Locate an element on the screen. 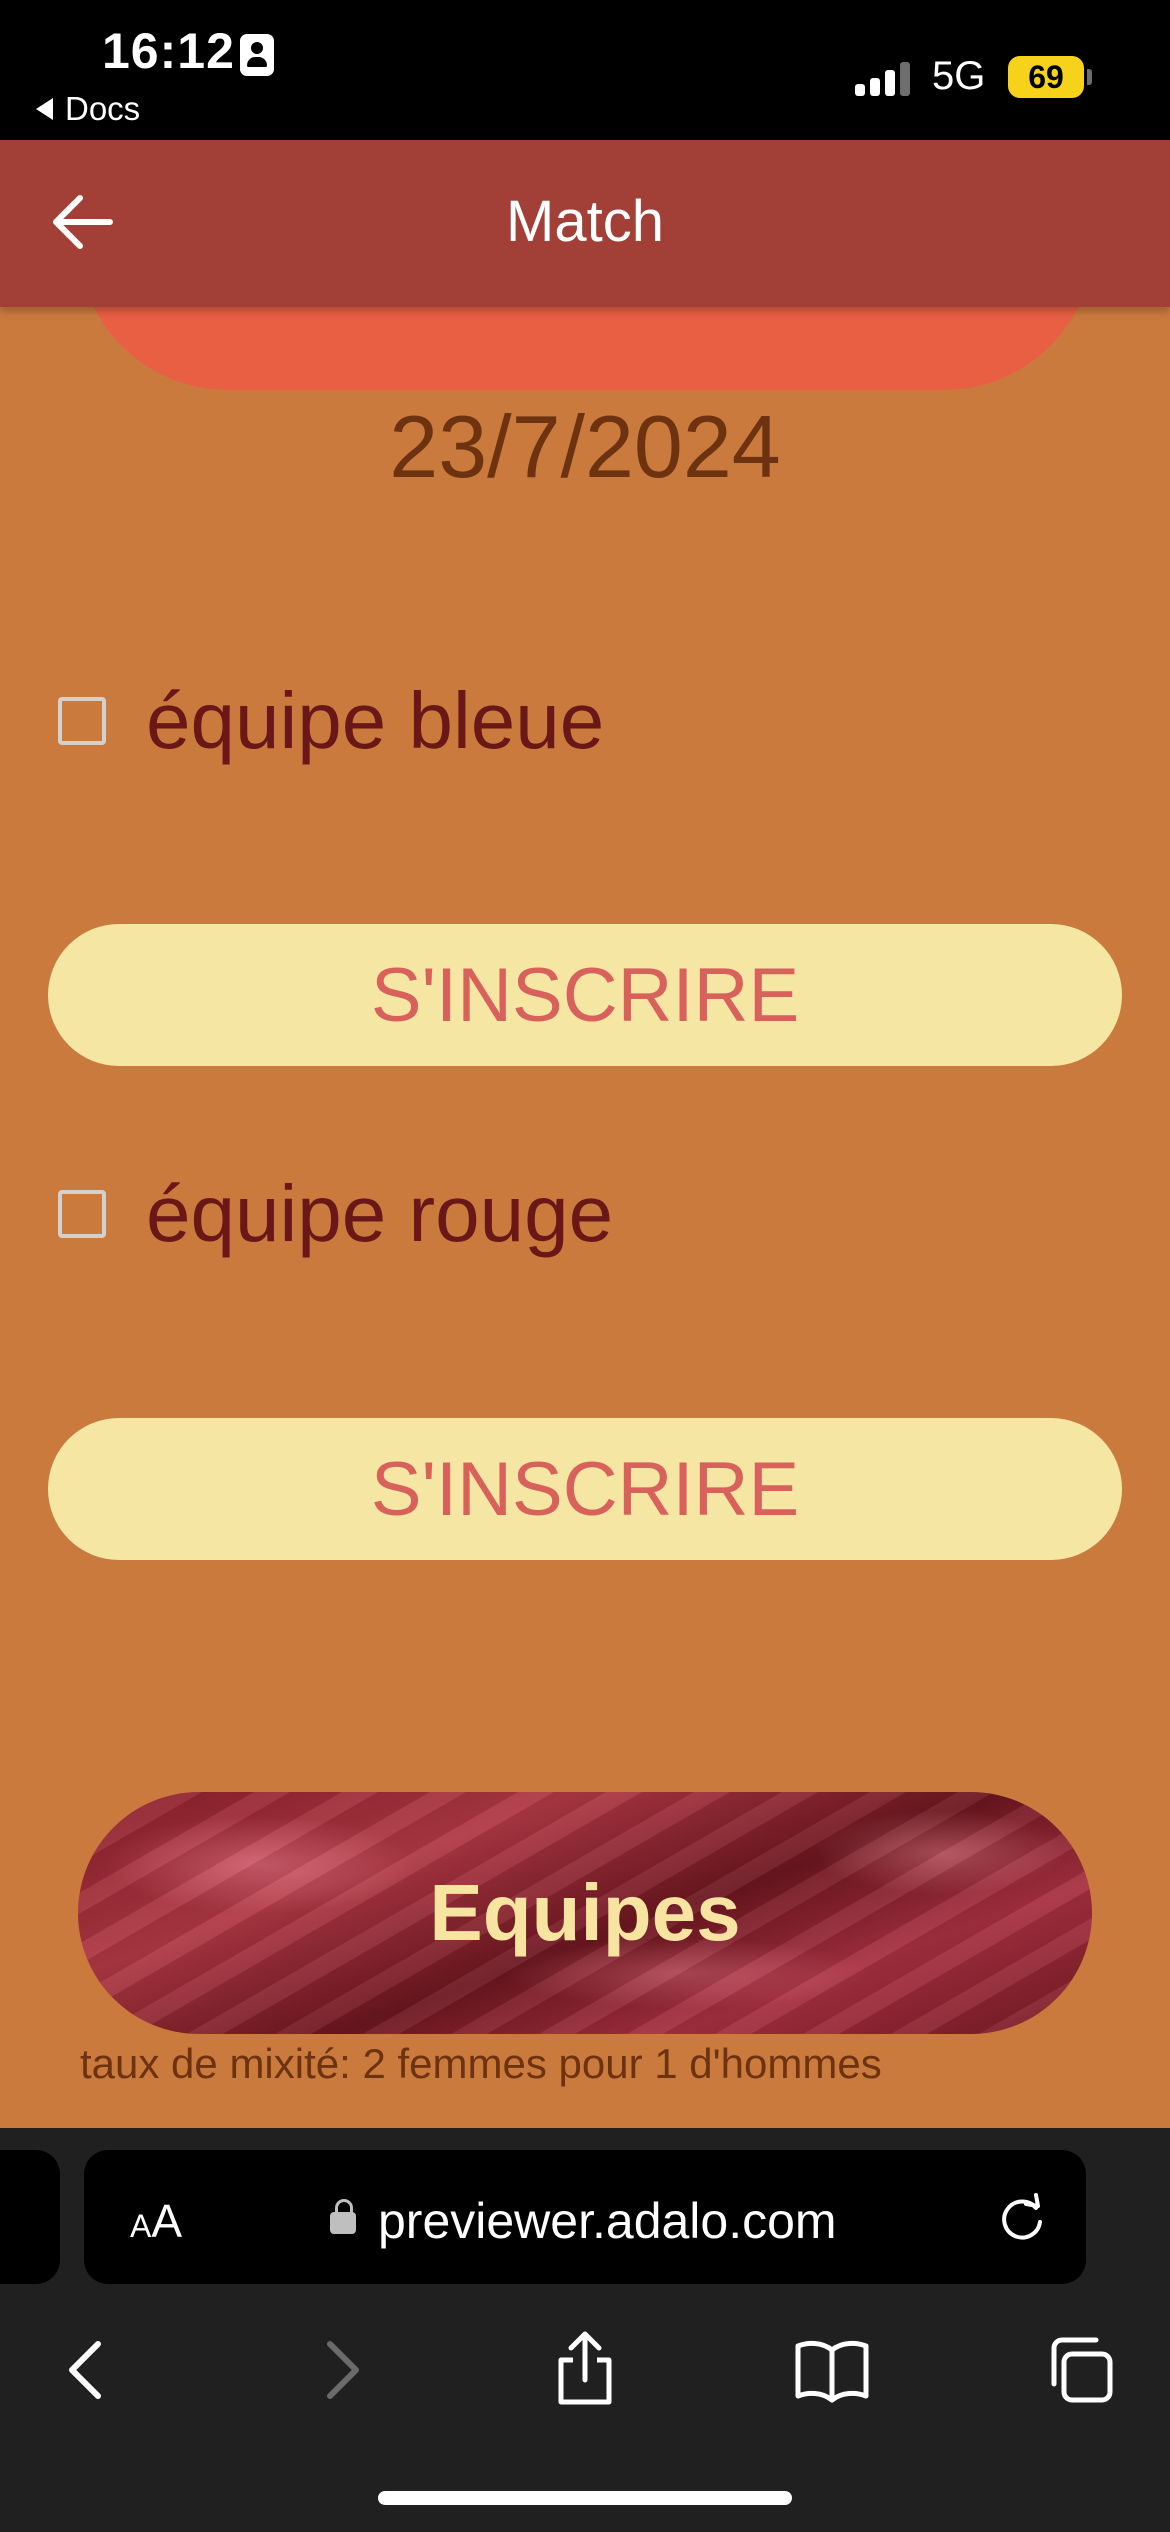  back-to-app-link: Docs is located at coordinates (88, 109).